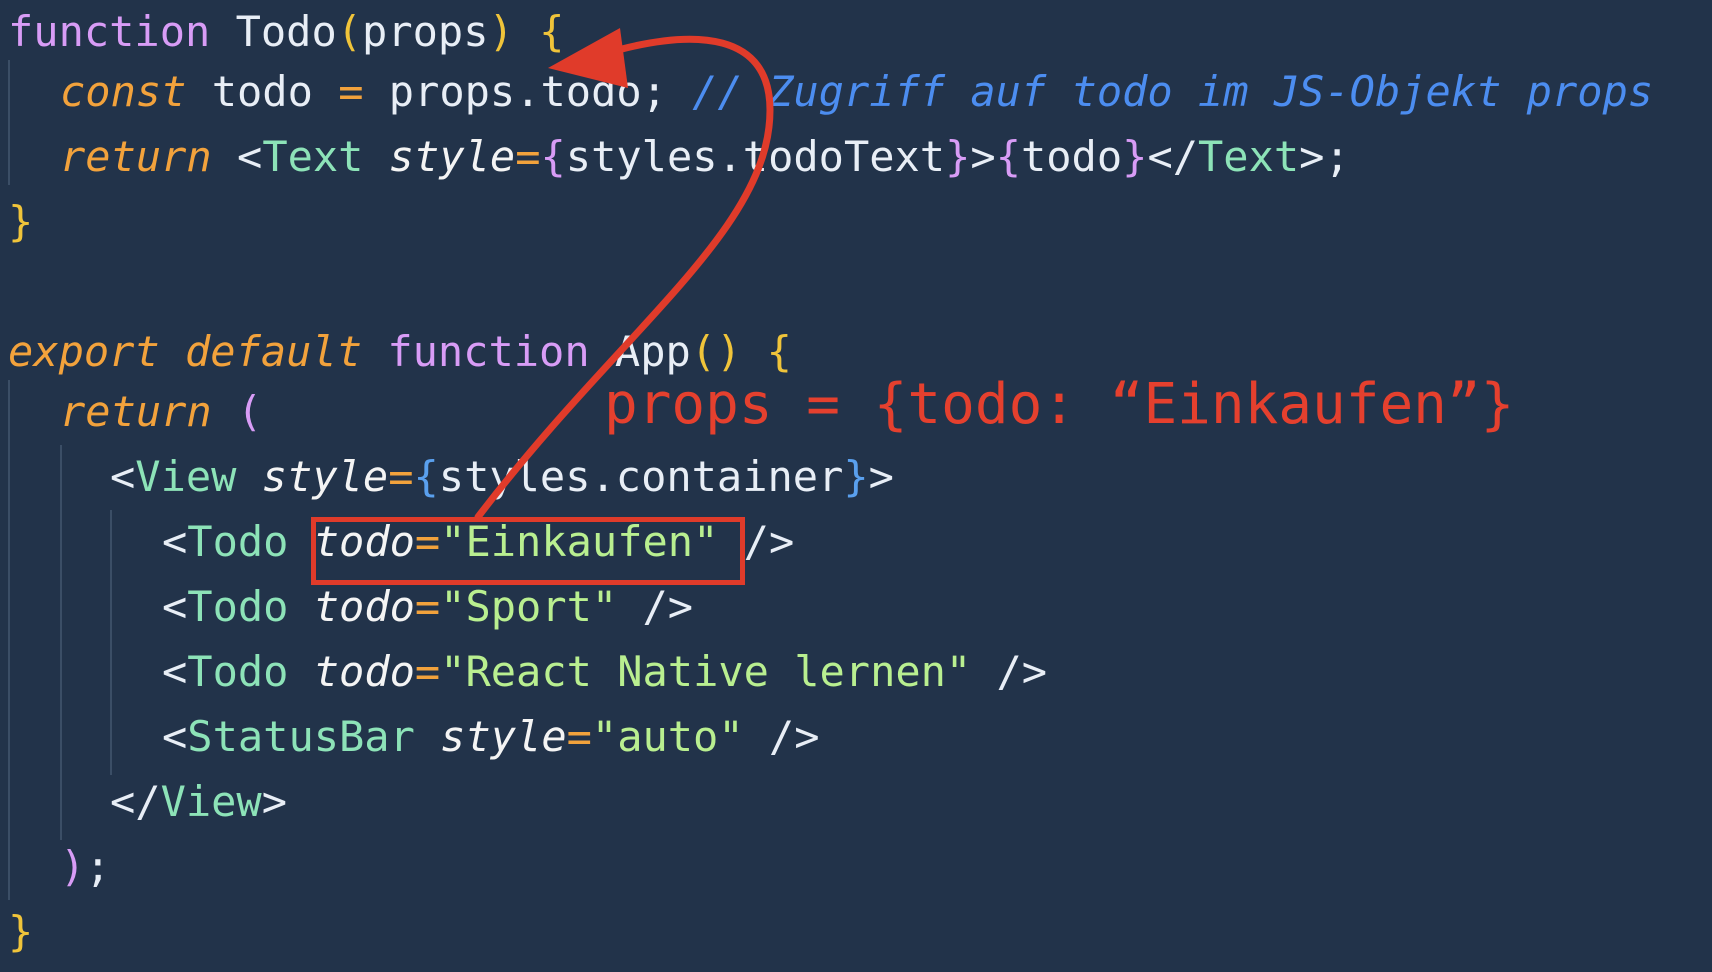 The image size is (1712, 972). What do you see at coordinates (624, 274) in the screenshot?
I see `red-arrow-icon` at bounding box center [624, 274].